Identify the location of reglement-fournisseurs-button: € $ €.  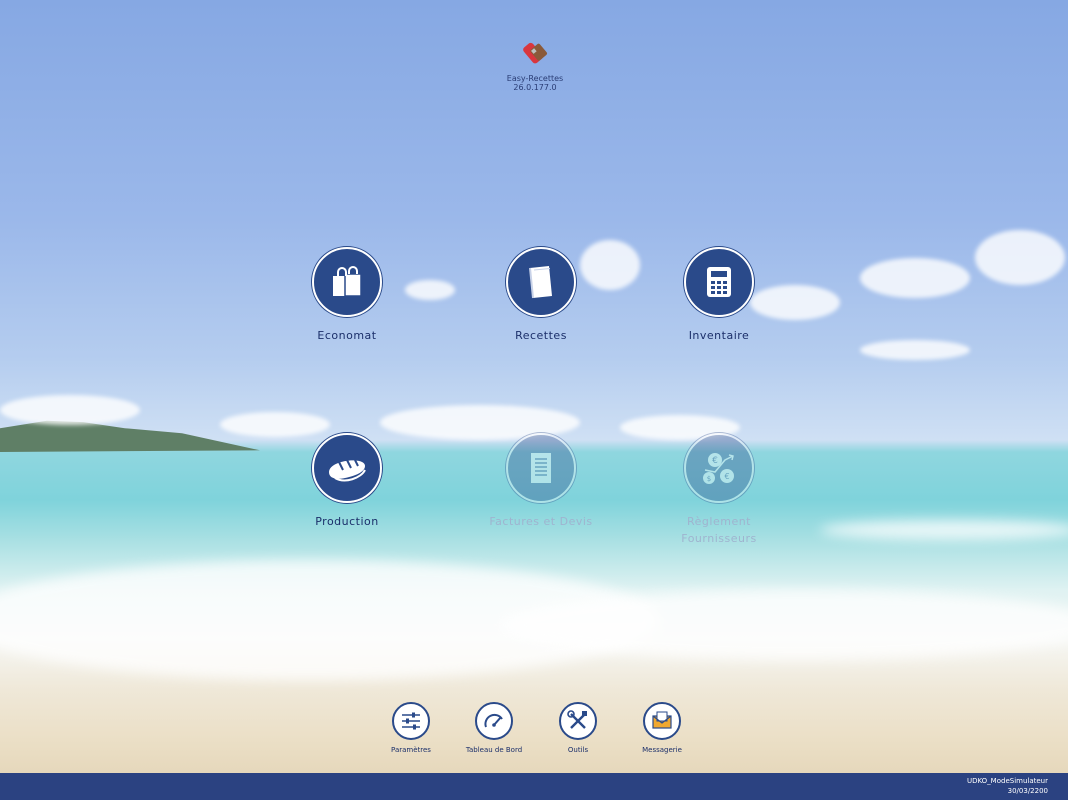
(719, 468).